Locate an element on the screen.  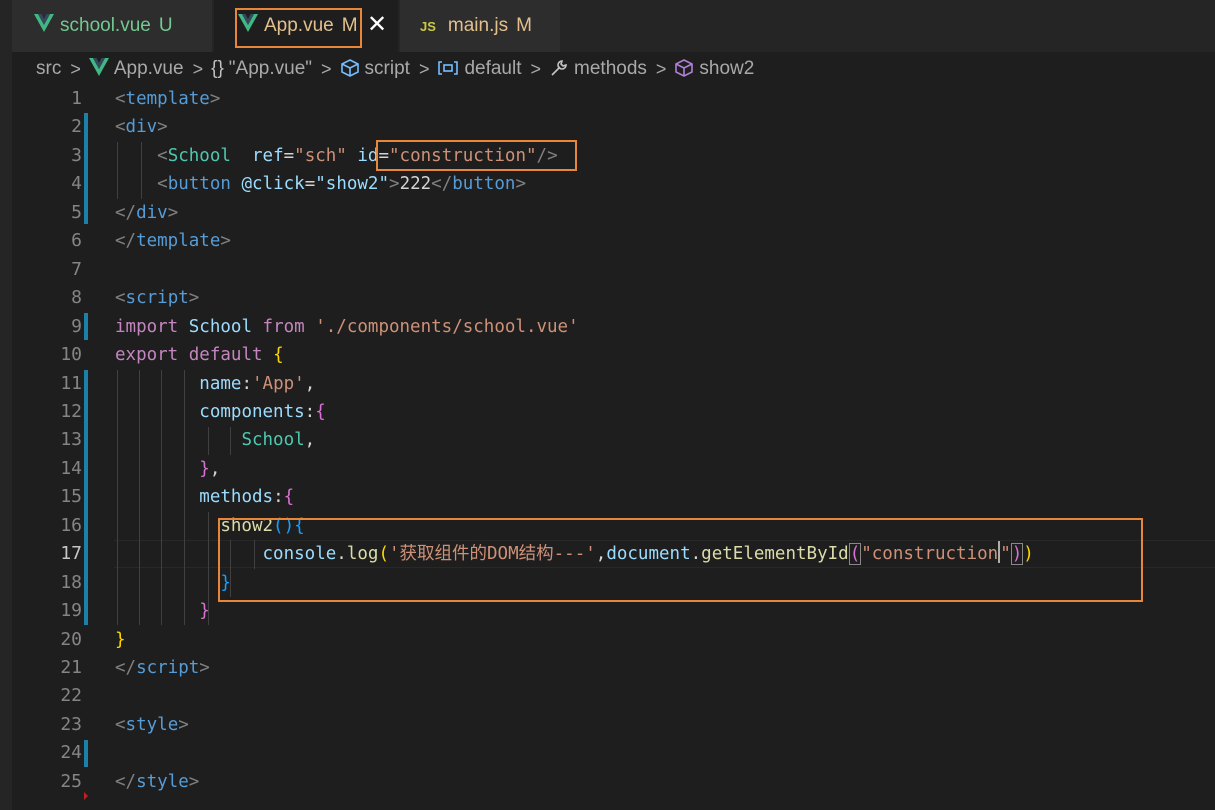
breadcrumb-item-methods: methods is located at coordinates (610, 69).